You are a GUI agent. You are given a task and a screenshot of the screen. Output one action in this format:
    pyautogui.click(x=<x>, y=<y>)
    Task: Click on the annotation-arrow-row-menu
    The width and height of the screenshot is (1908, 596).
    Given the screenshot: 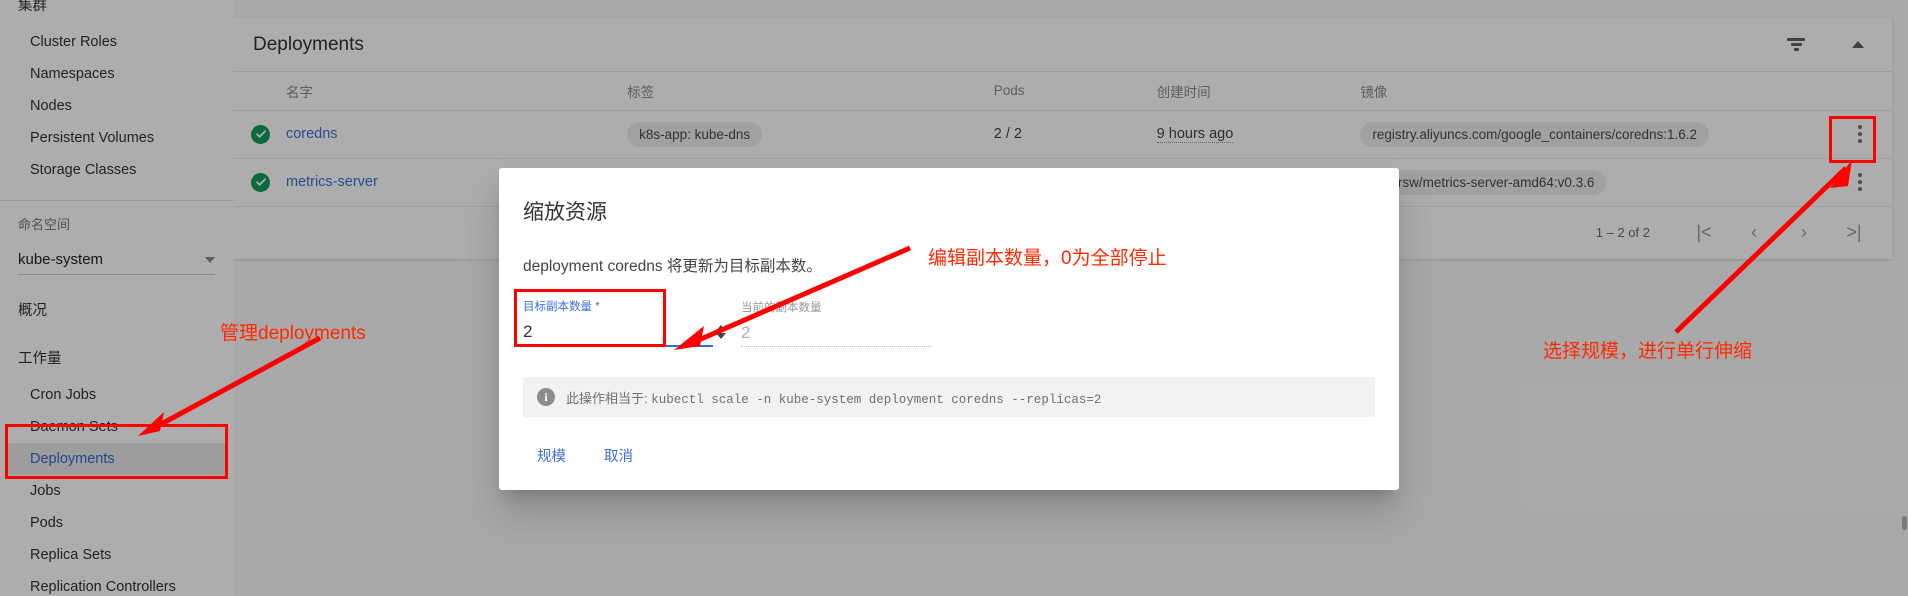 What is the action you would take?
    pyautogui.click(x=1750, y=250)
    